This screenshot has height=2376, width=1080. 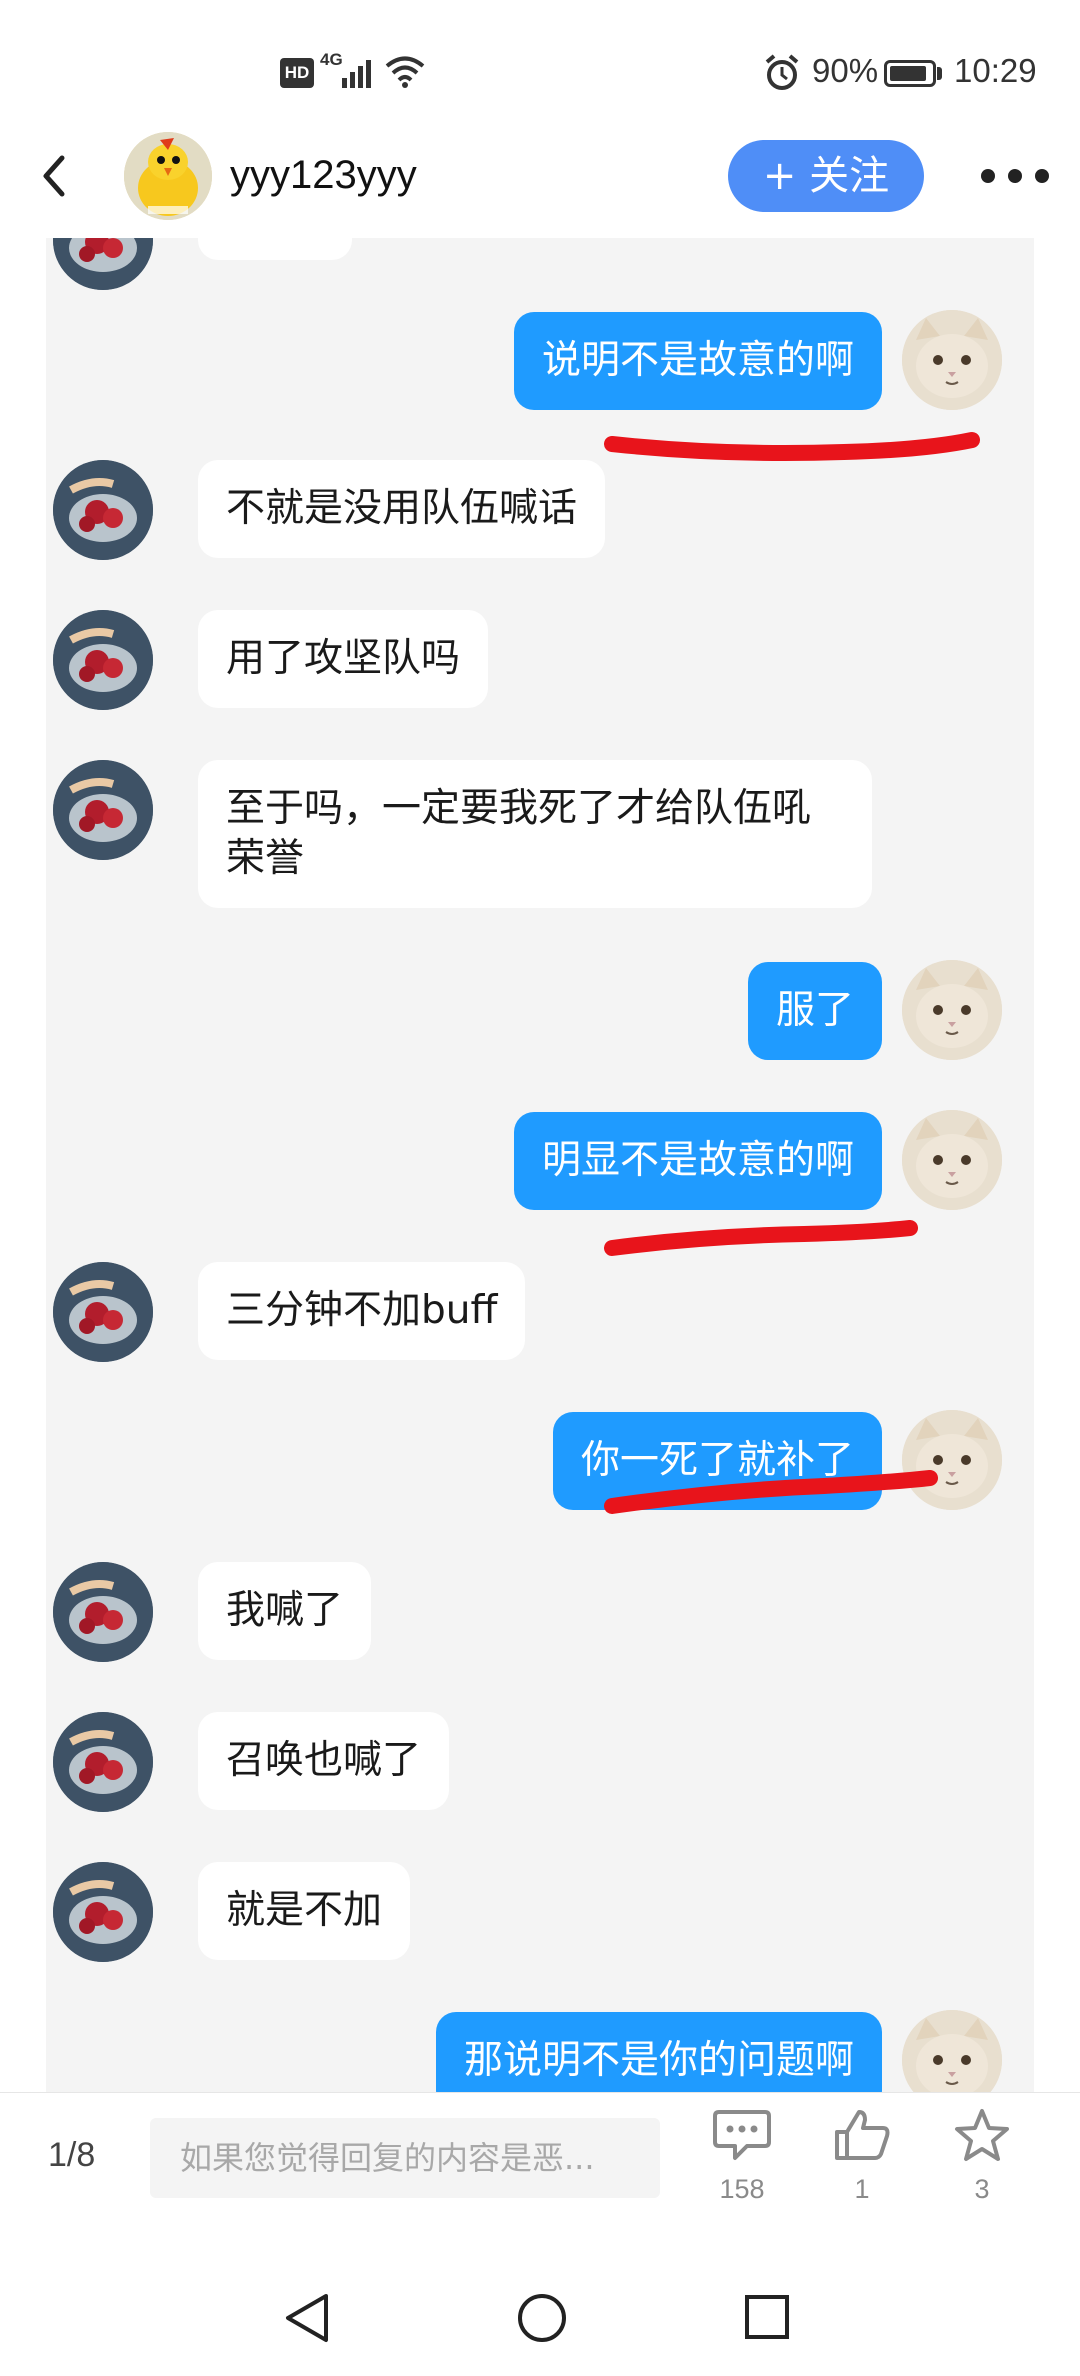 I want to click on signal-icon, so click(x=356, y=74).